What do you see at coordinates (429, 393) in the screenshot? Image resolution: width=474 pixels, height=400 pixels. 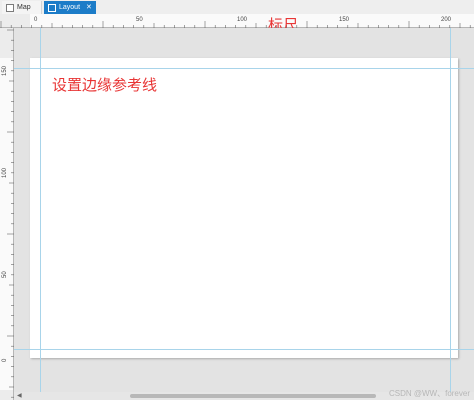 I see `watermark: CSDN @WW、forever` at bounding box center [429, 393].